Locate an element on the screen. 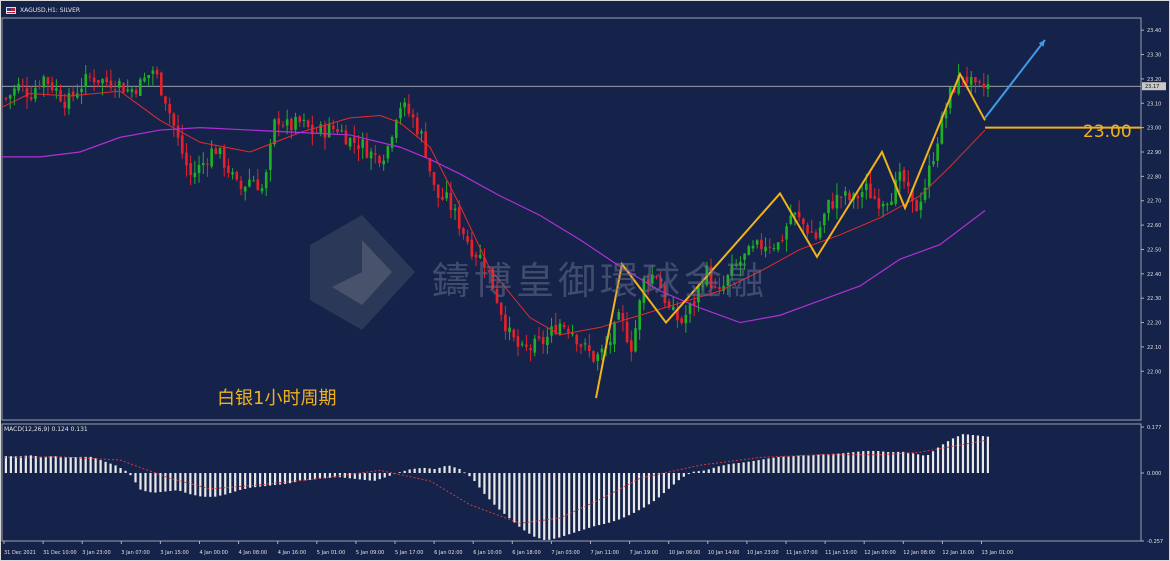 The width and height of the screenshot is (1170, 561). time-tick-label: 3 Jan 23:00 is located at coordinates (96, 553).